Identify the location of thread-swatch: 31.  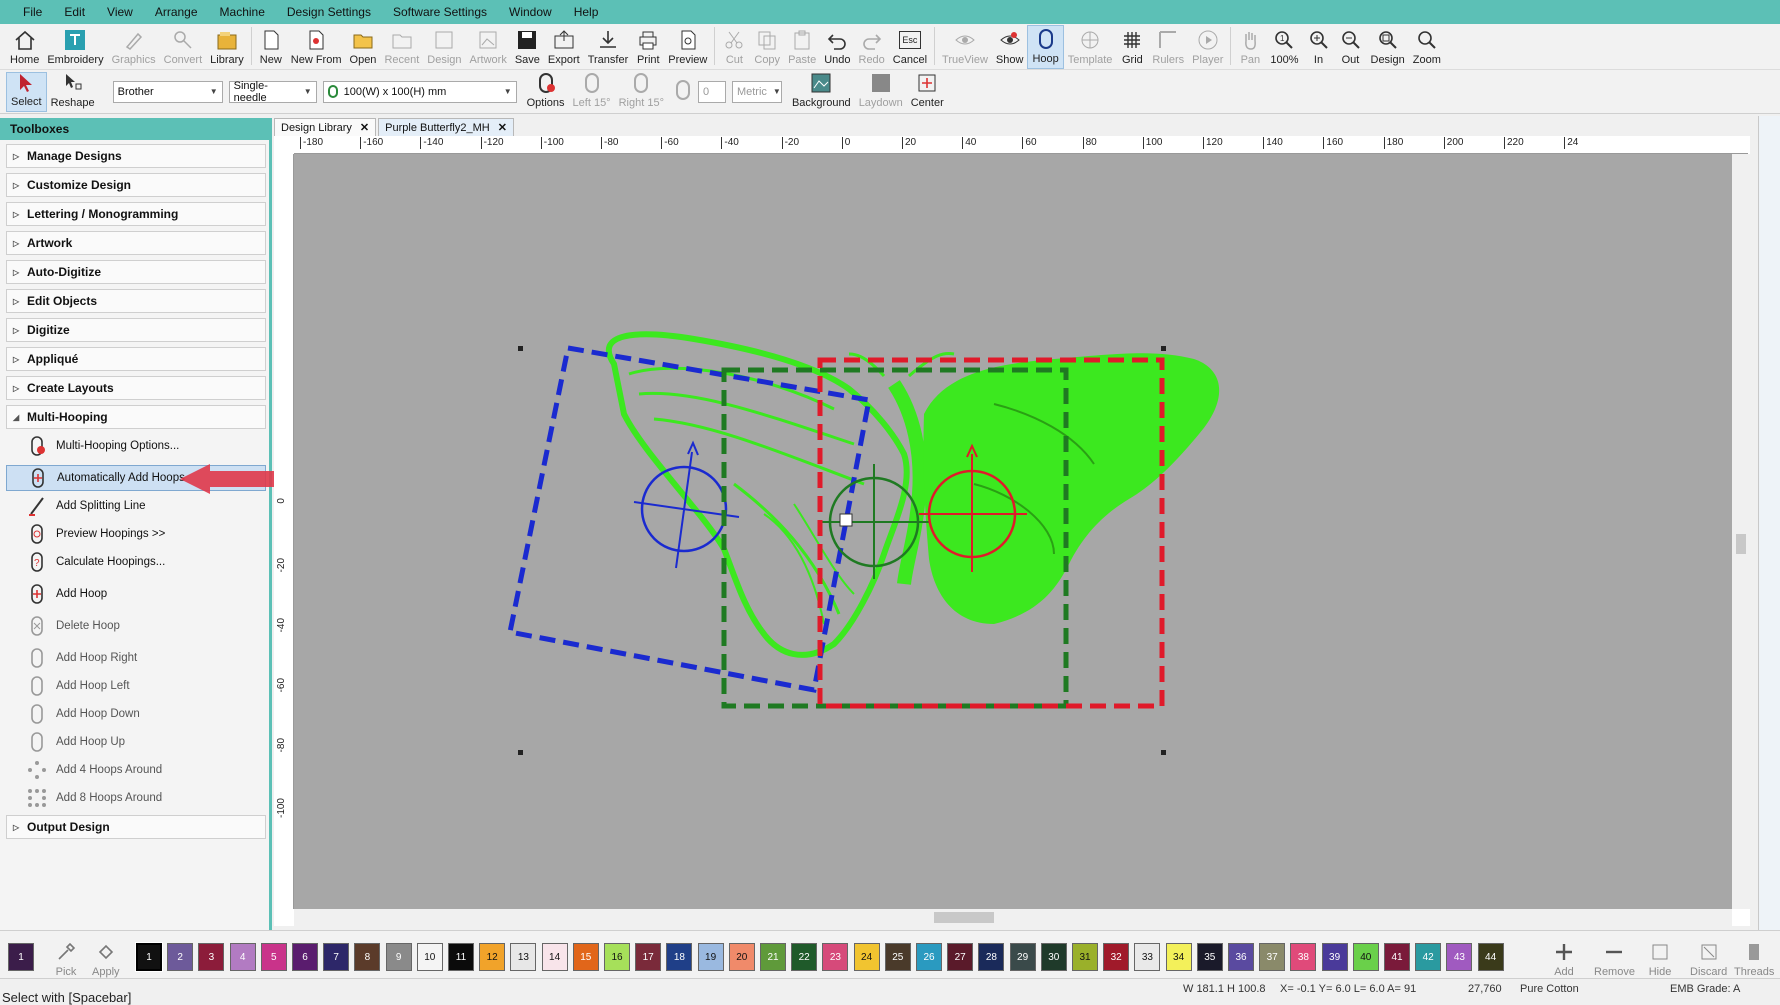
(1085, 957).